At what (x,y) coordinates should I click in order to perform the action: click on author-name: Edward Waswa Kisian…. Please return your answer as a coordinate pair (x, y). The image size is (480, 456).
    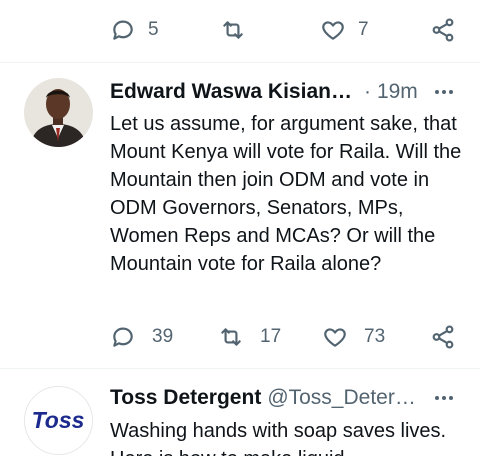
    Looking at the image, I should click on (231, 92).